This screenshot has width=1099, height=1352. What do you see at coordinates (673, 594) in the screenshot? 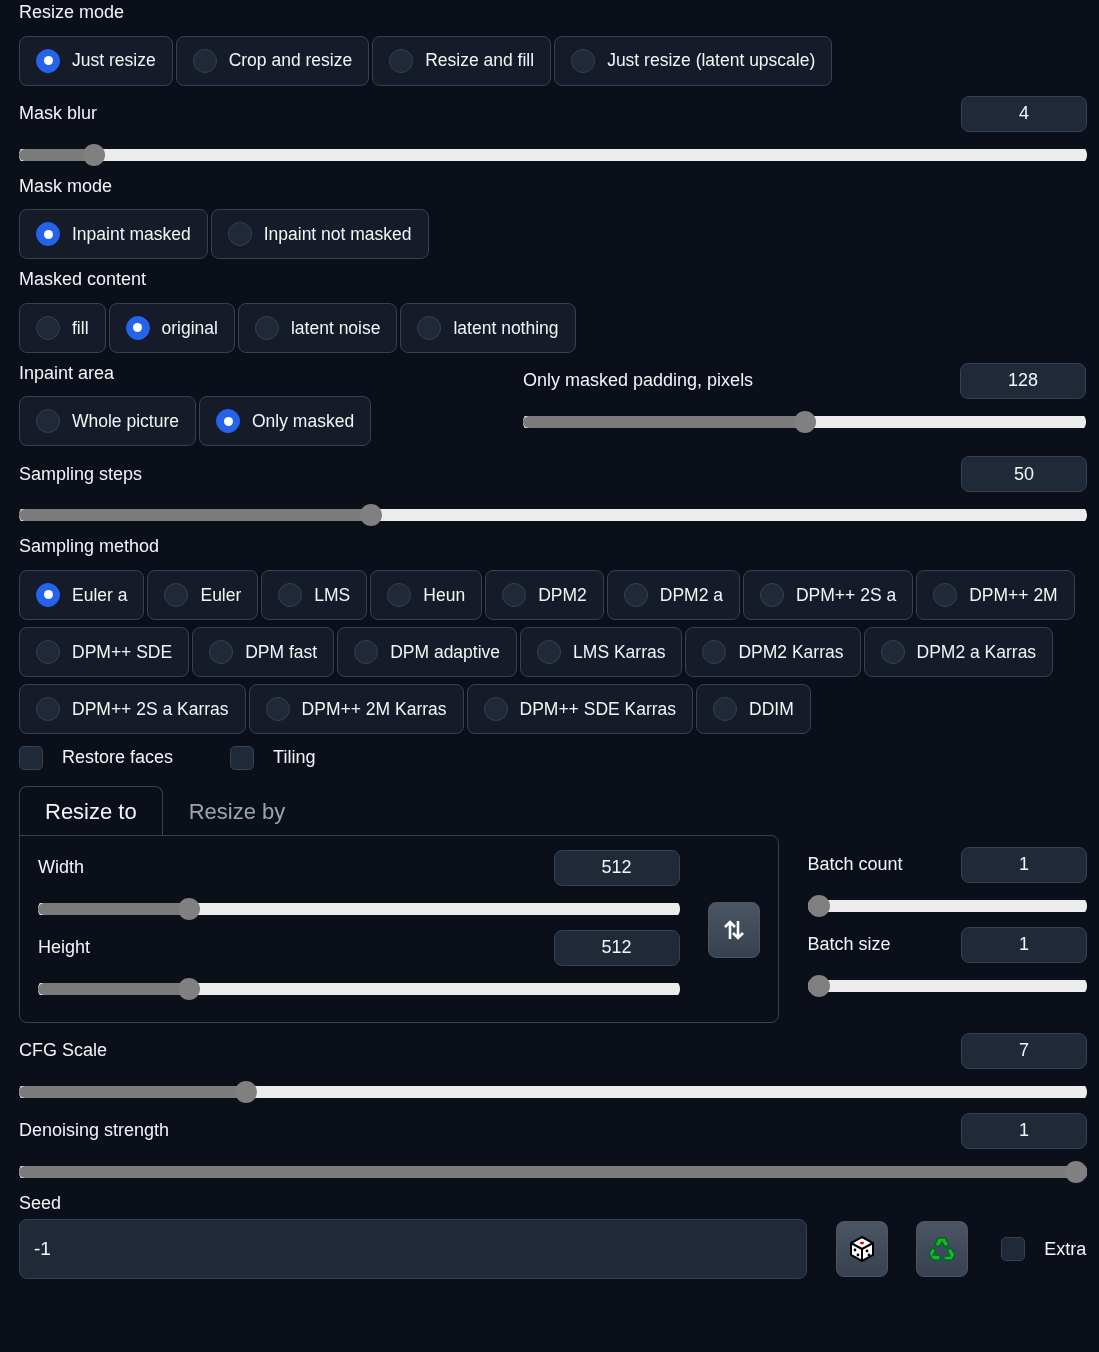
I see `radio-option: DPM2 a` at bounding box center [673, 594].